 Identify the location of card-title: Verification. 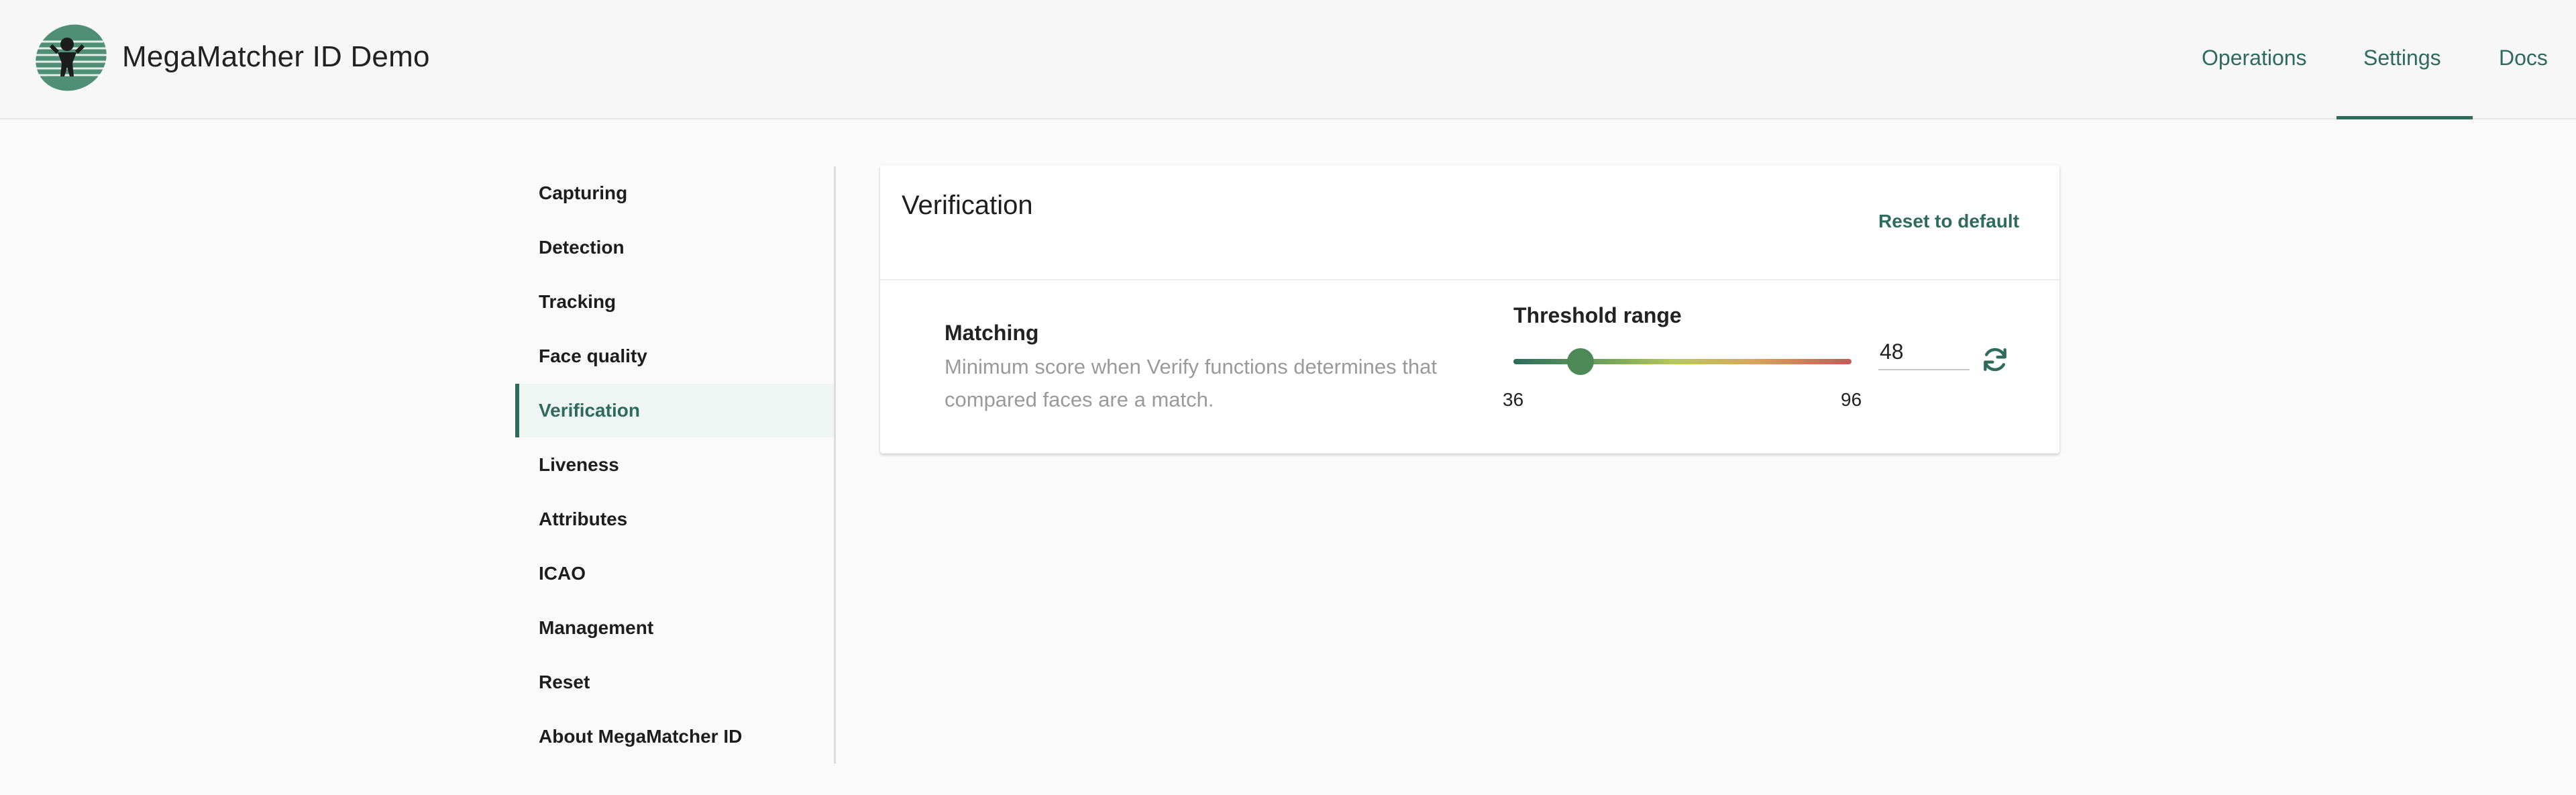
(967, 205).